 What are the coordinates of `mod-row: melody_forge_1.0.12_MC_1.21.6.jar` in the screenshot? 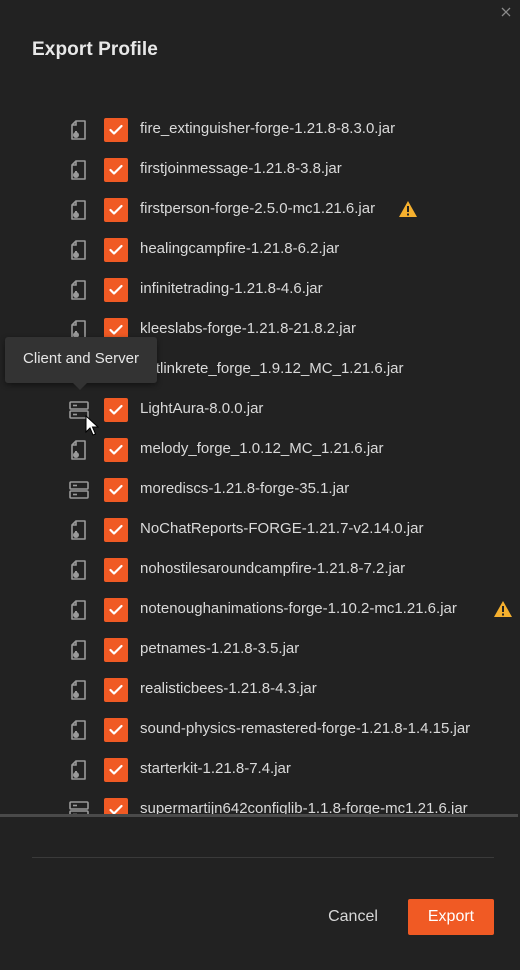 It's located at (260, 449).